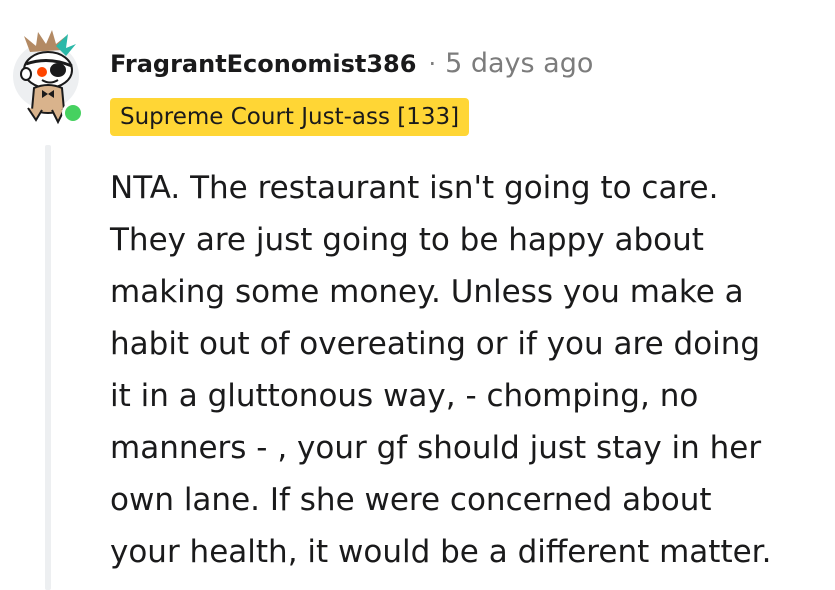  I want to click on thread-collapse-line, so click(48, 367).